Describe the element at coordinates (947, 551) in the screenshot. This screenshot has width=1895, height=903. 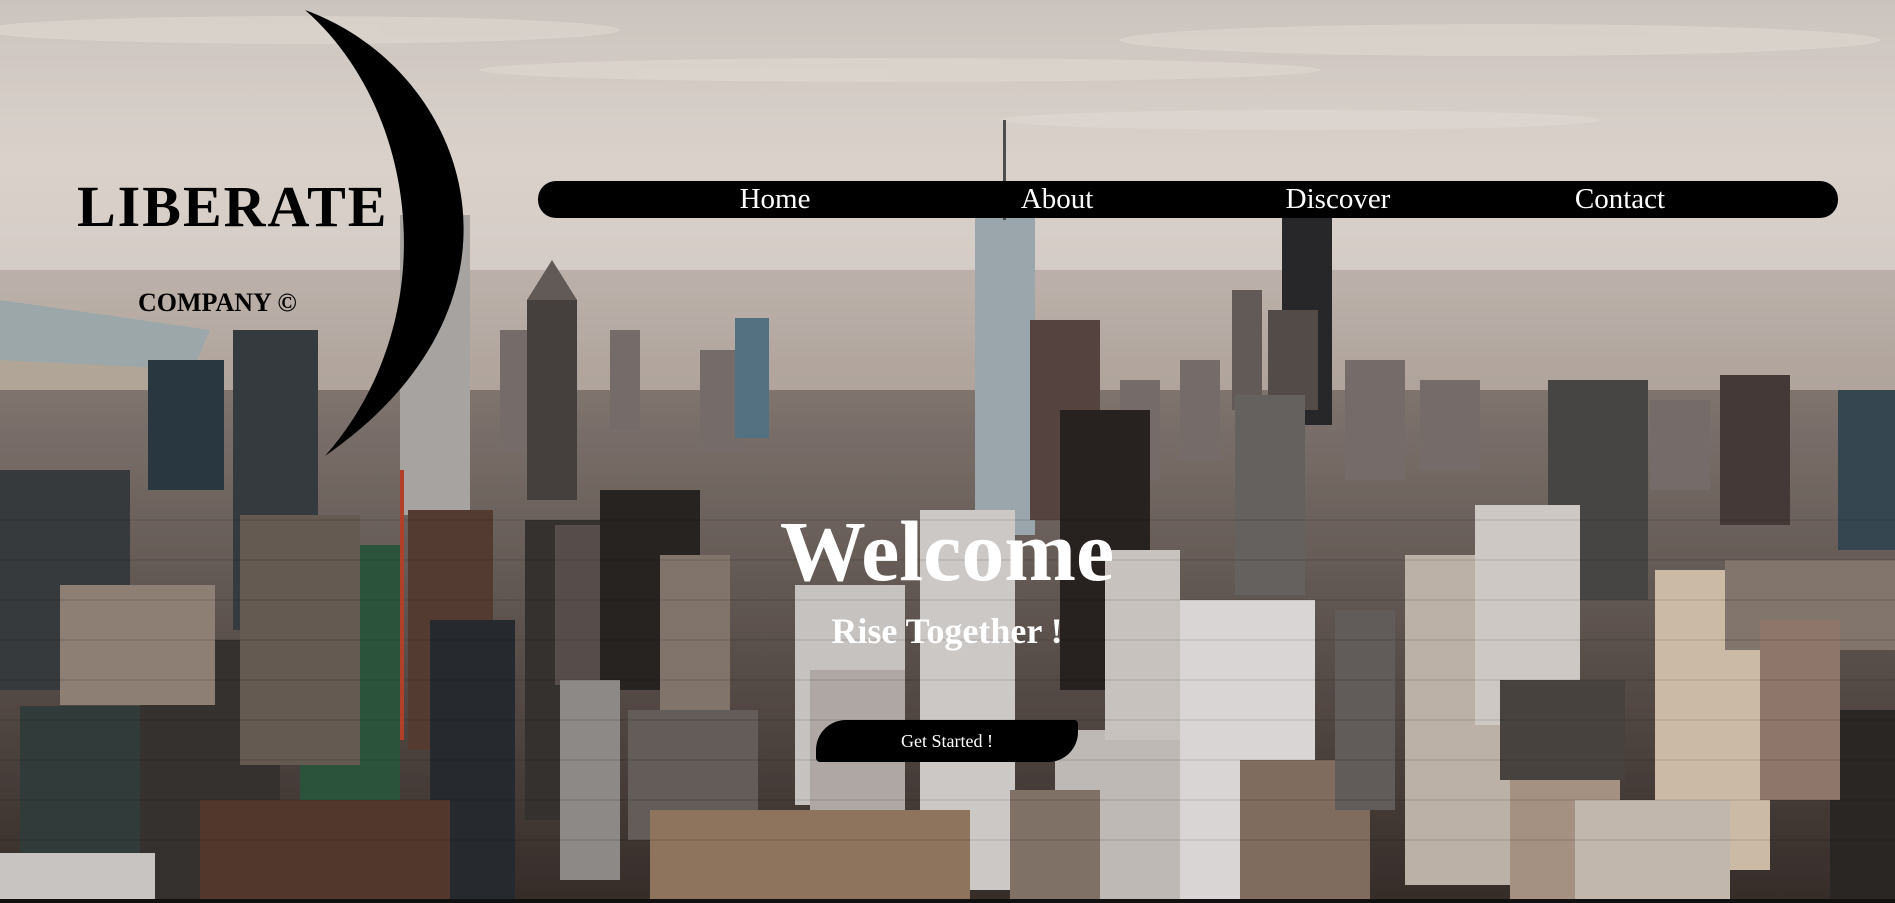
I see `hero-title: Welcome` at that location.